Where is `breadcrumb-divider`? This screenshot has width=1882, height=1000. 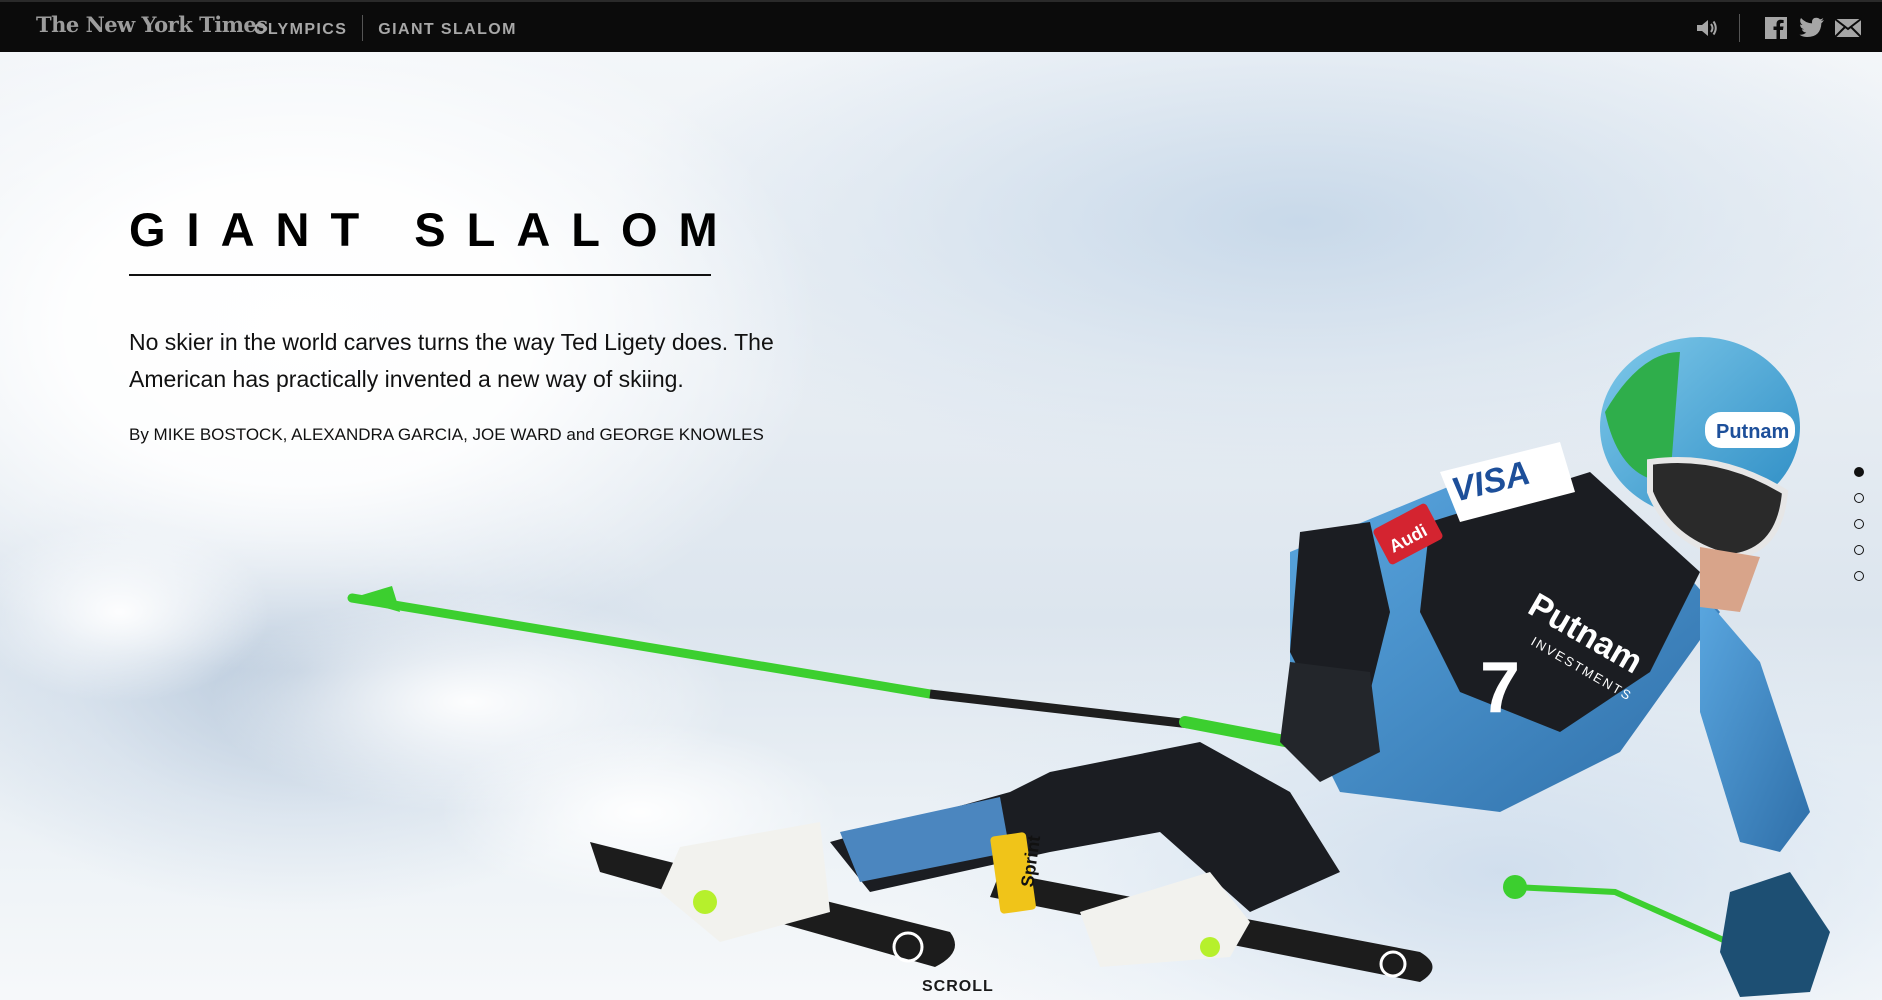 breadcrumb-divider is located at coordinates (363, 28).